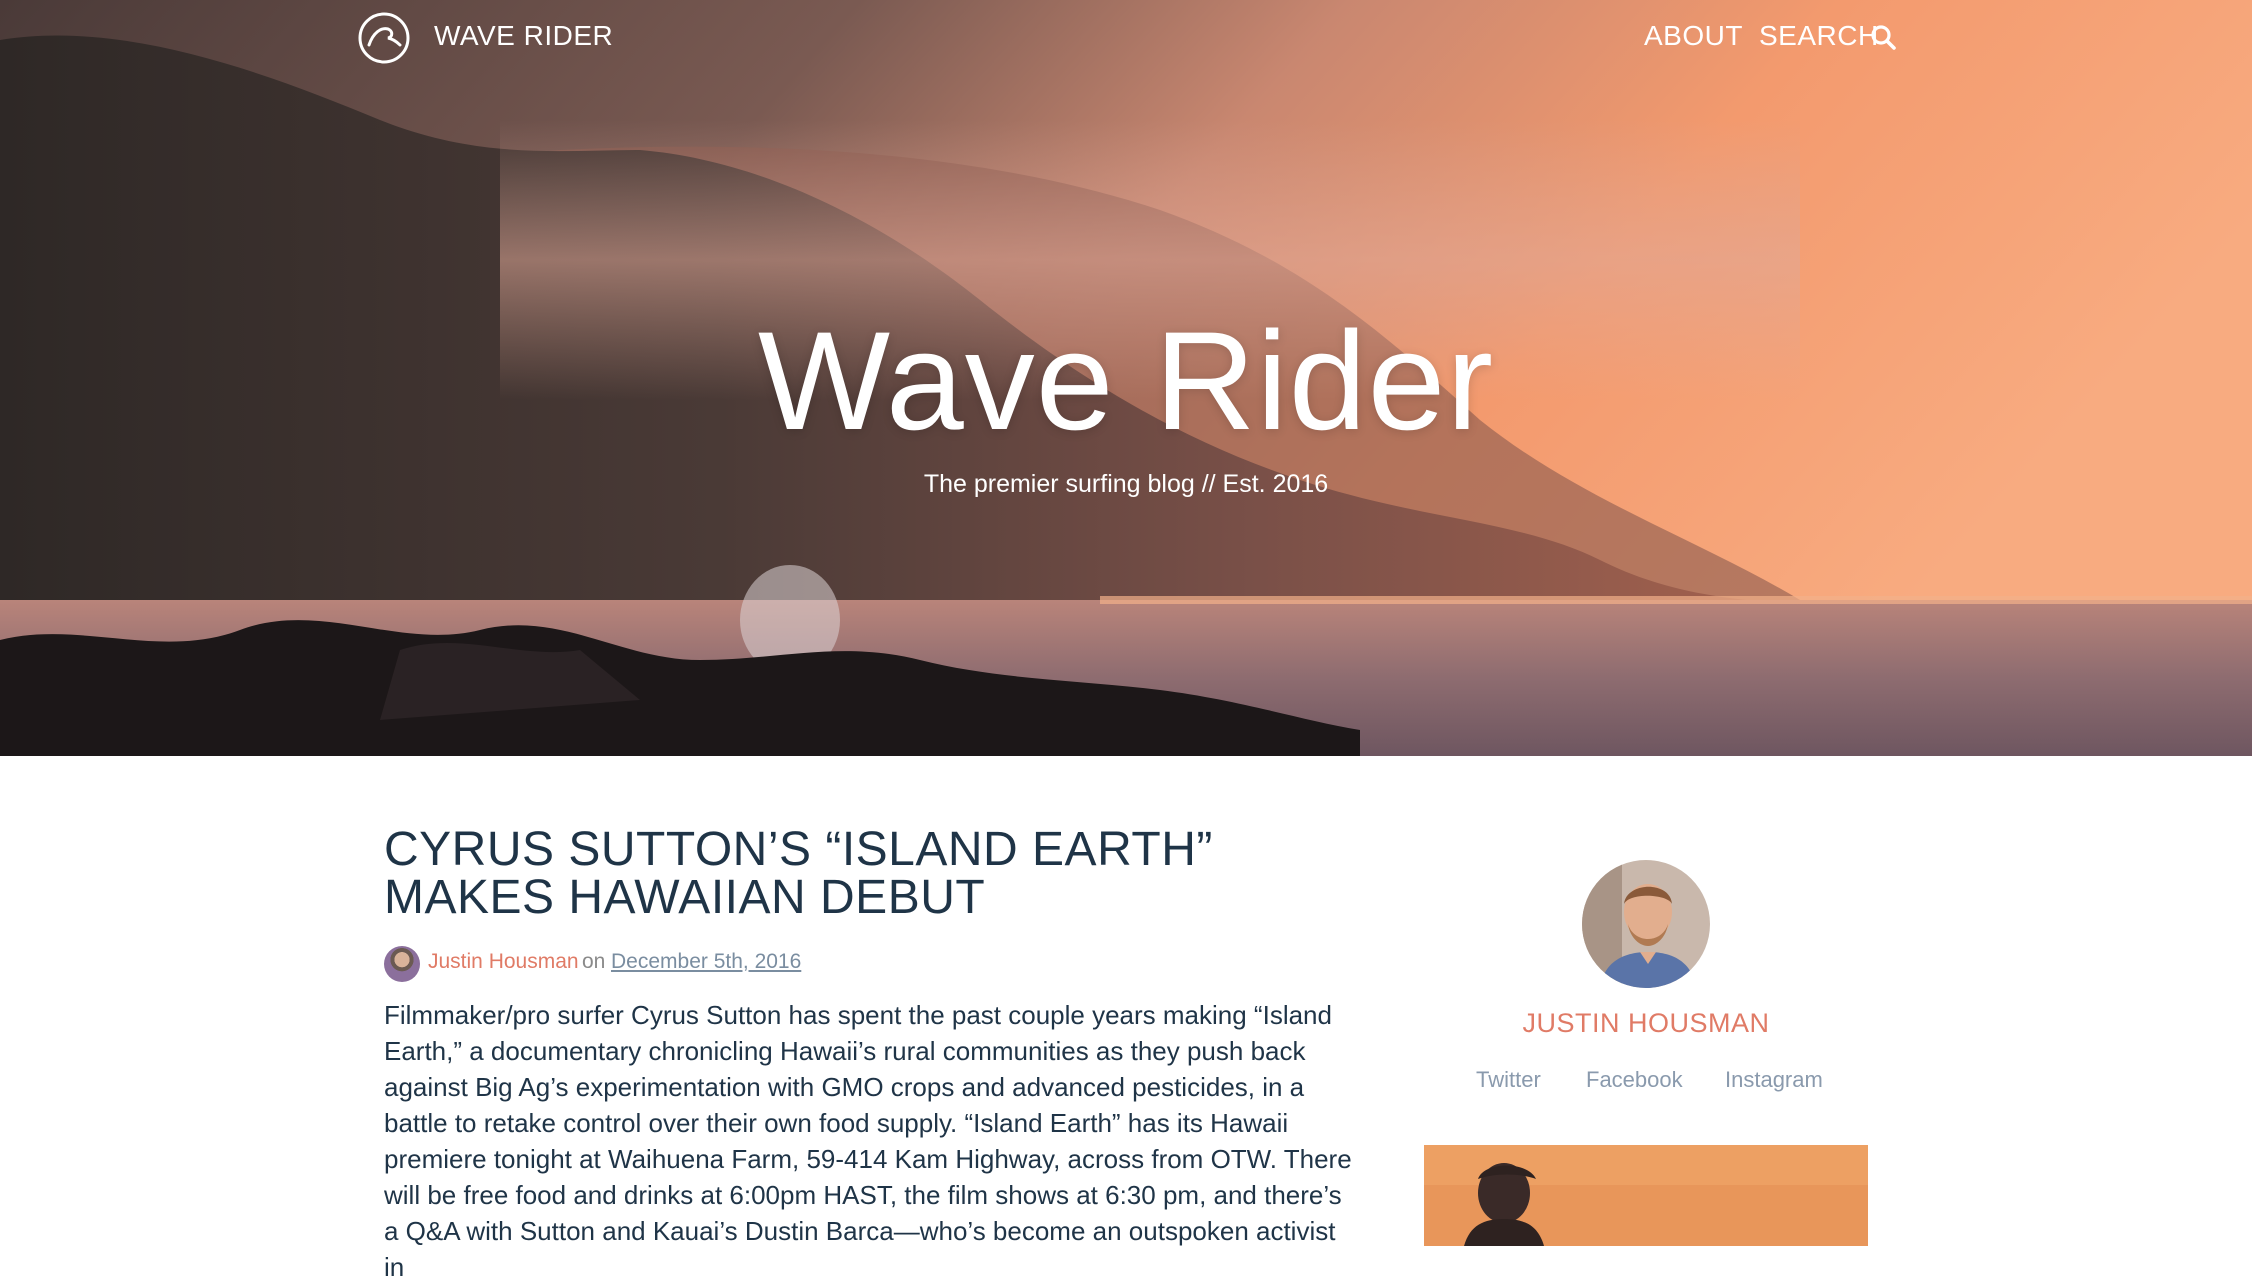  What do you see at coordinates (1126, 380) in the screenshot?
I see `hero-title: Wave Rider` at bounding box center [1126, 380].